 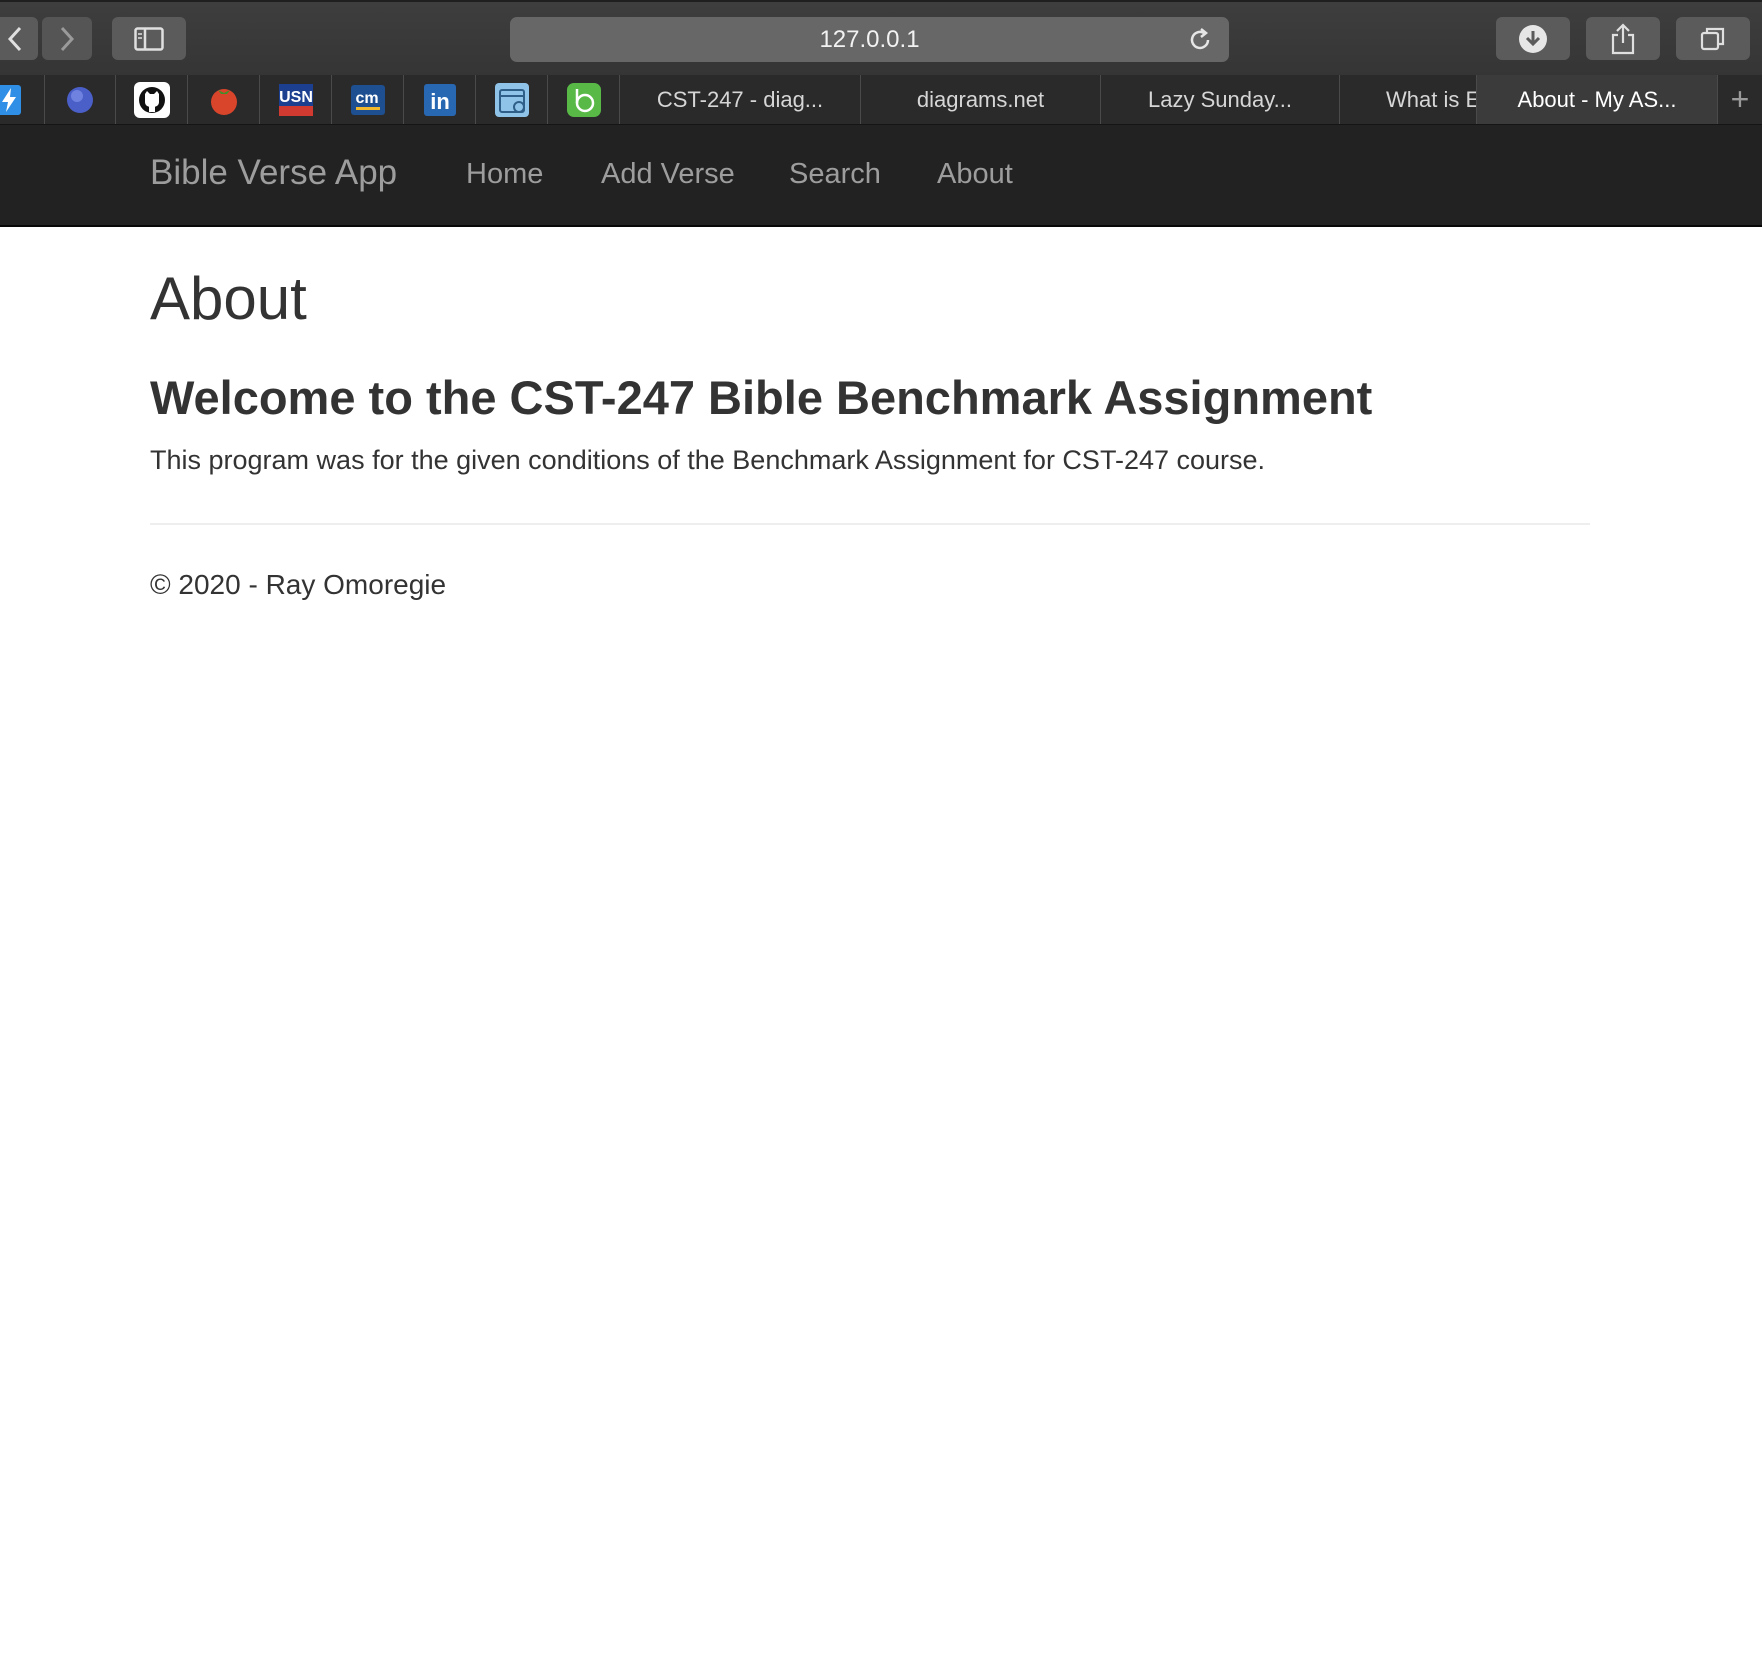 I want to click on sidebar-button, so click(x=149, y=38).